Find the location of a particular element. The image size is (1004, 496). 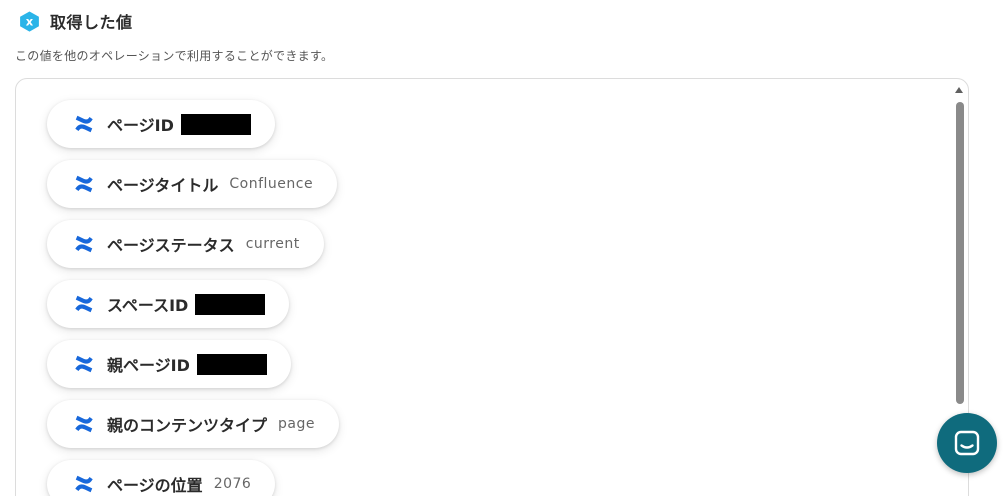

value-row: ページタイトル Confluence is located at coordinates (193, 190).